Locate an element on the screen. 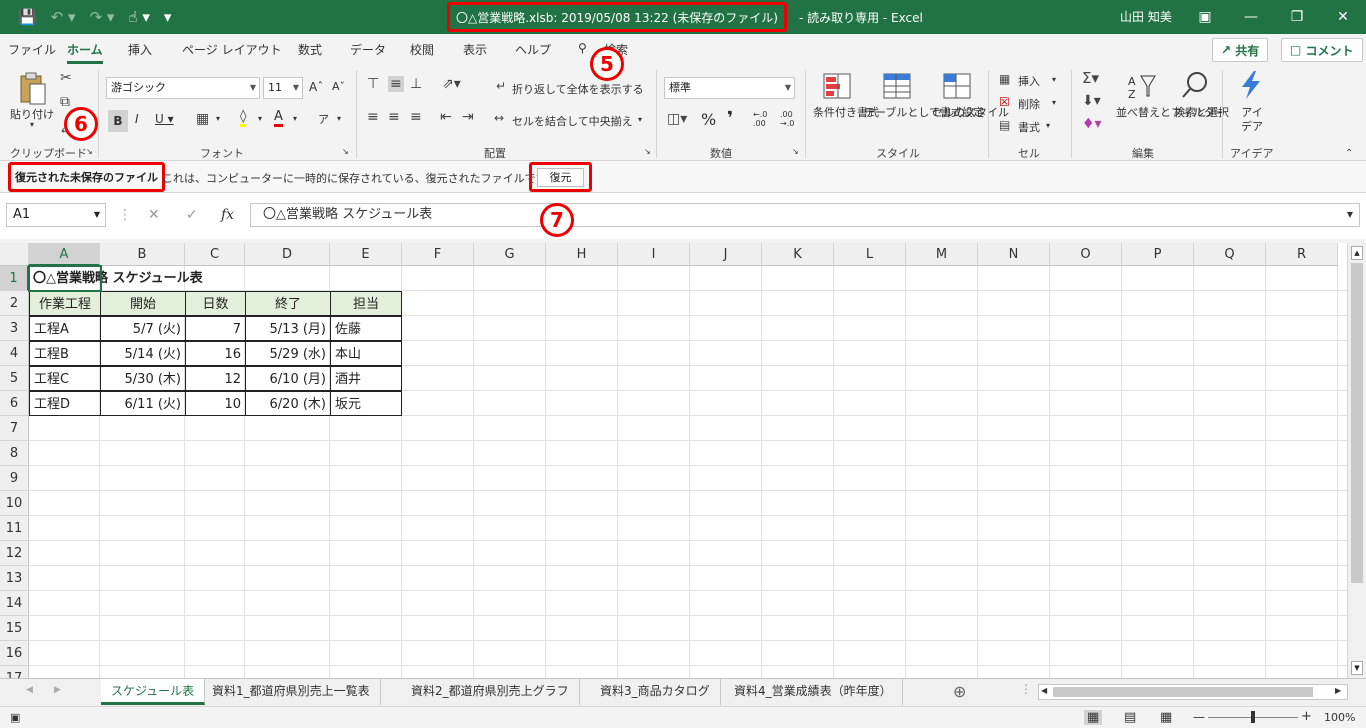  cut-icon: ✂ is located at coordinates (66, 78).